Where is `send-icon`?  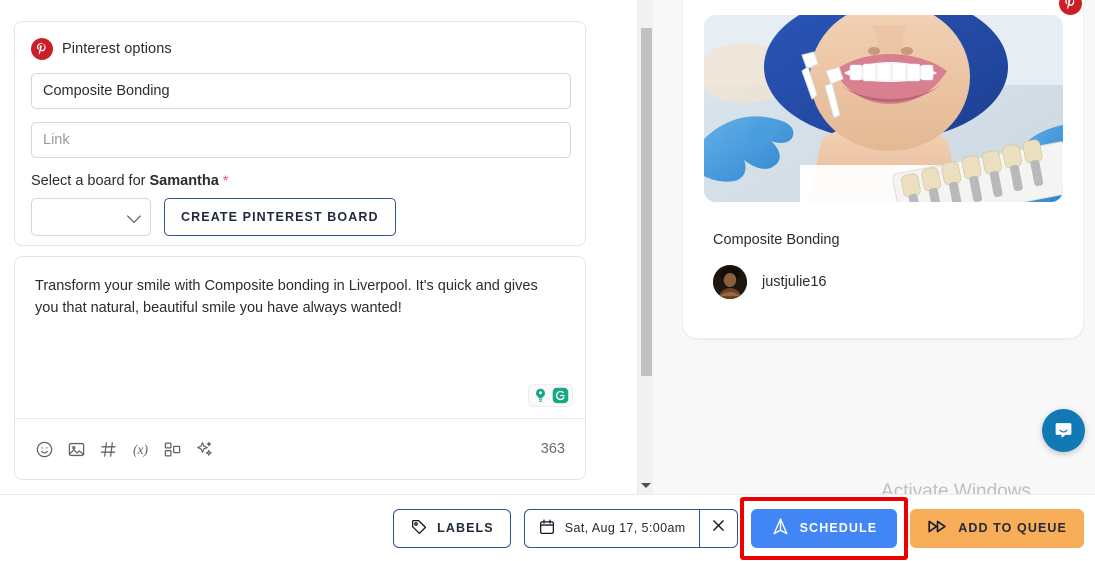 send-icon is located at coordinates (780, 528).